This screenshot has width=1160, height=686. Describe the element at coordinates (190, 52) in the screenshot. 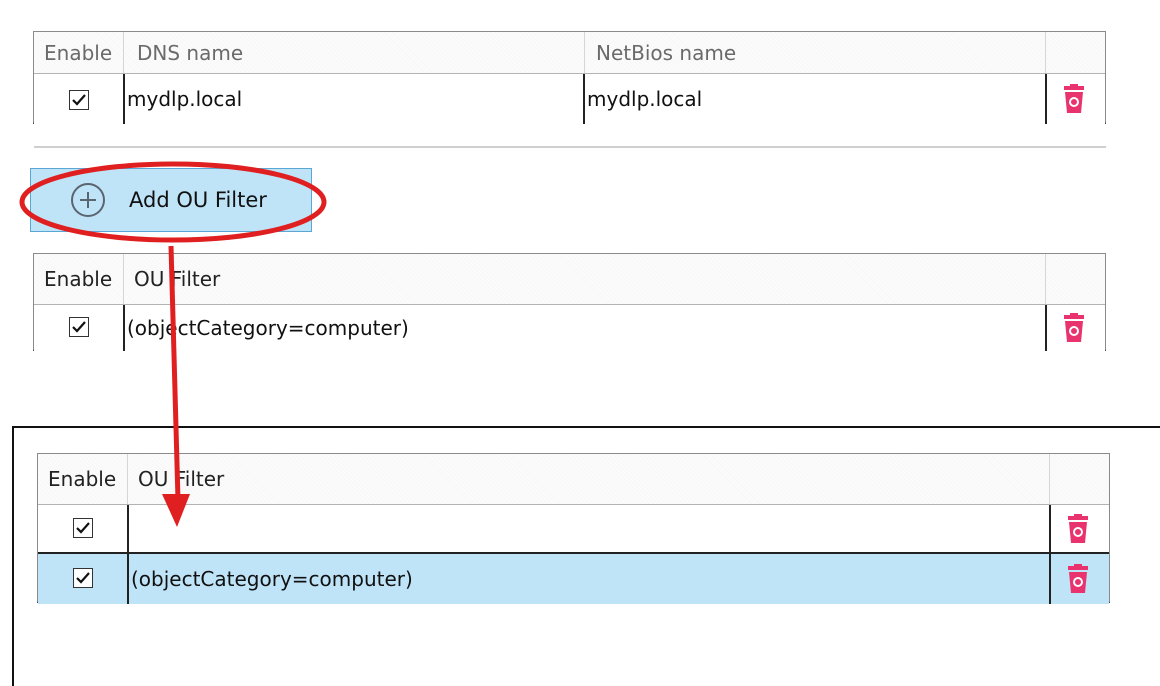

I see `header-dns-name: DNS name` at that location.